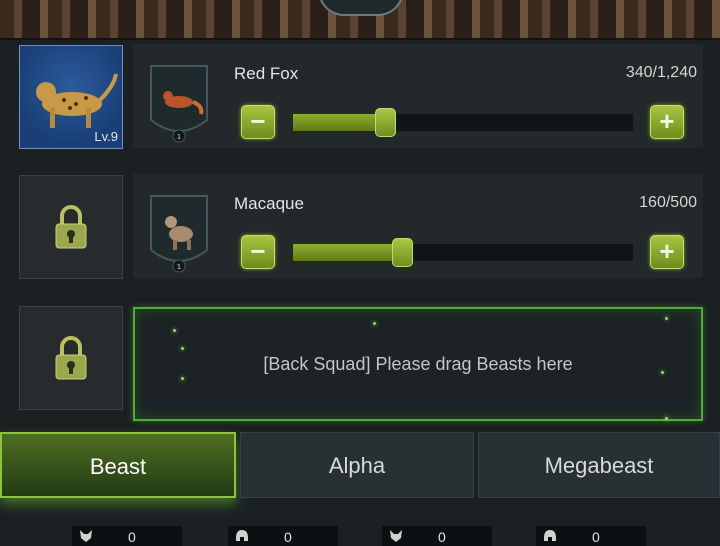  What do you see at coordinates (179, 103) in the screenshot?
I see `red-fox-unit-icon: 1` at bounding box center [179, 103].